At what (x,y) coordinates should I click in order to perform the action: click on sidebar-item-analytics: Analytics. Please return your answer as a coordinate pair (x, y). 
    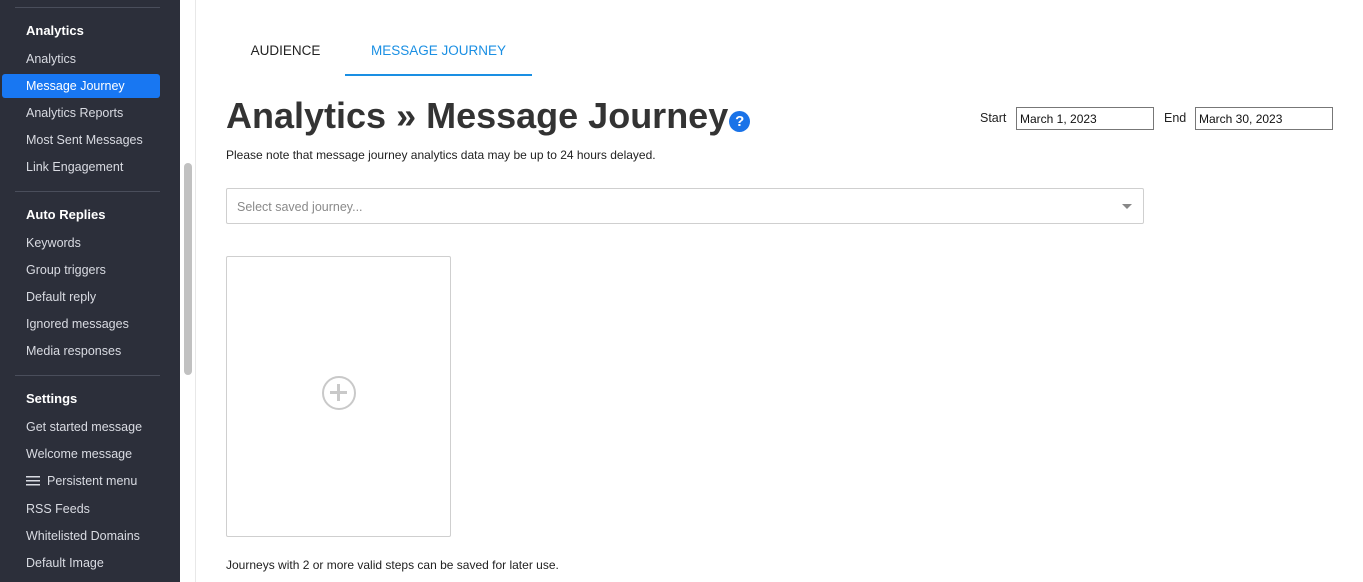
    Looking at the image, I should click on (81, 59).